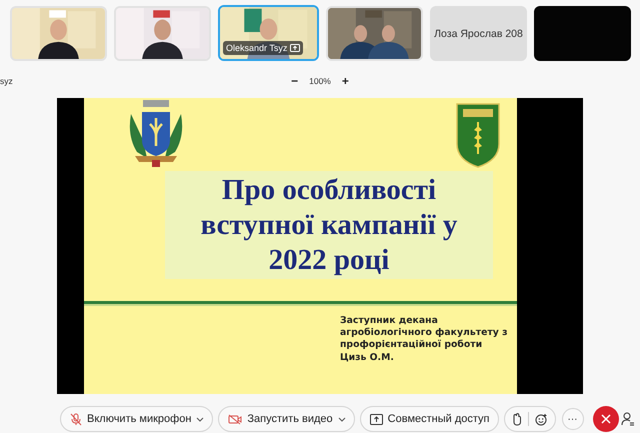 The height and width of the screenshot is (433, 640). I want to click on share-screen-button: Совместный доступ, so click(429, 419).